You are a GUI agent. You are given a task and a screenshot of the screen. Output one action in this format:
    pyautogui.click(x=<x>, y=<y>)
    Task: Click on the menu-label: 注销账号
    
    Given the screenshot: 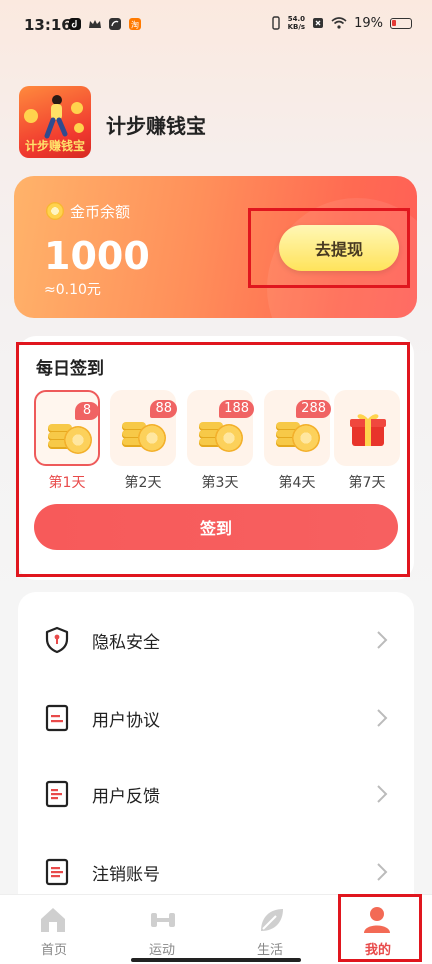 What is the action you would take?
    pyautogui.click(x=126, y=875)
    